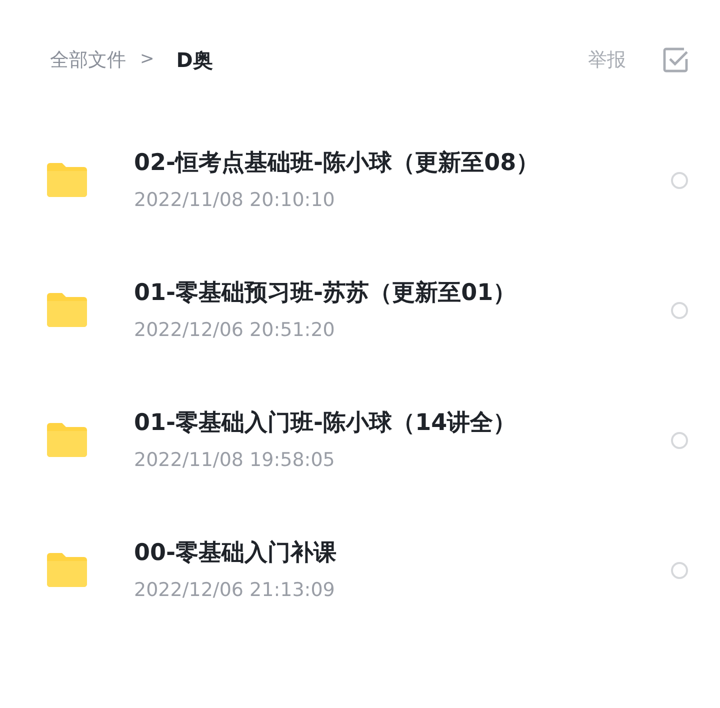  Describe the element at coordinates (402, 163) in the screenshot. I see `folder-name: 02-恒考点基础班-陈小球（更新至08）` at that location.